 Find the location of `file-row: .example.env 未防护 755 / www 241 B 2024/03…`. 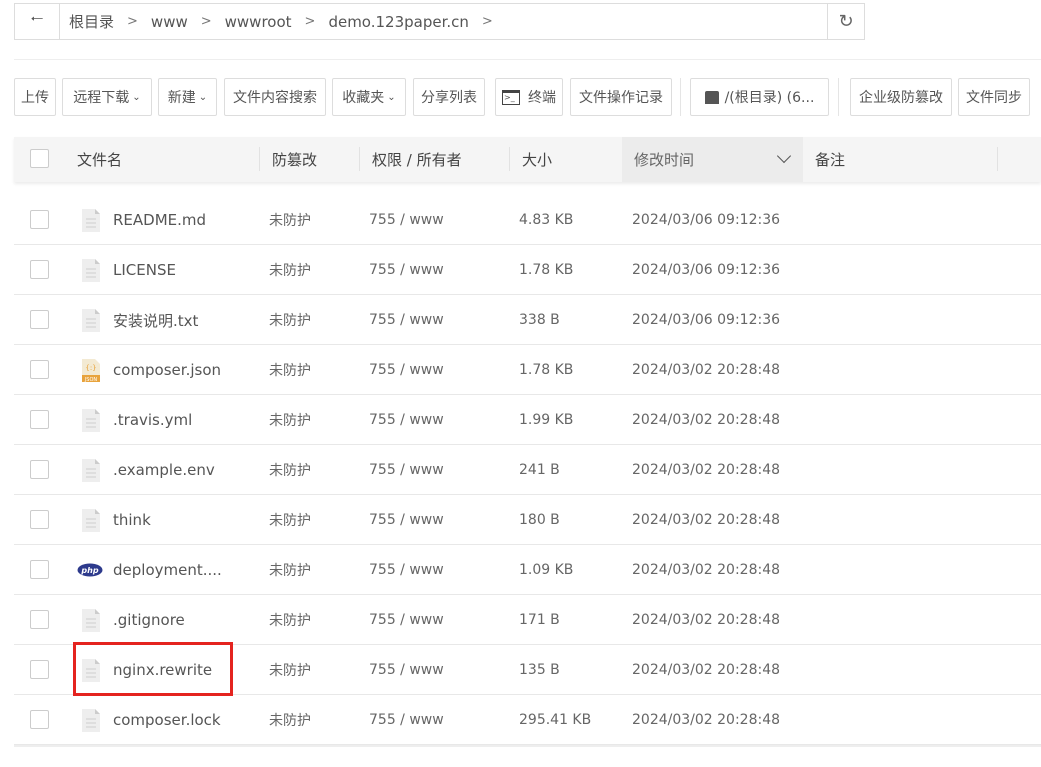

file-row: .example.env 未防护 755 / www 241 B 2024/03… is located at coordinates (527, 470).